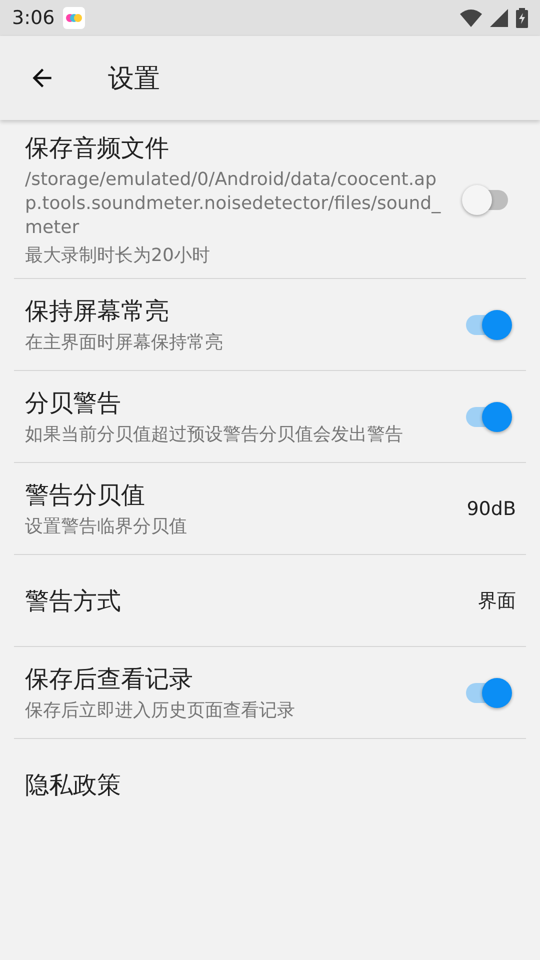  What do you see at coordinates (109, 679) in the screenshot?
I see `setting-title: 保存后查看记录` at bounding box center [109, 679].